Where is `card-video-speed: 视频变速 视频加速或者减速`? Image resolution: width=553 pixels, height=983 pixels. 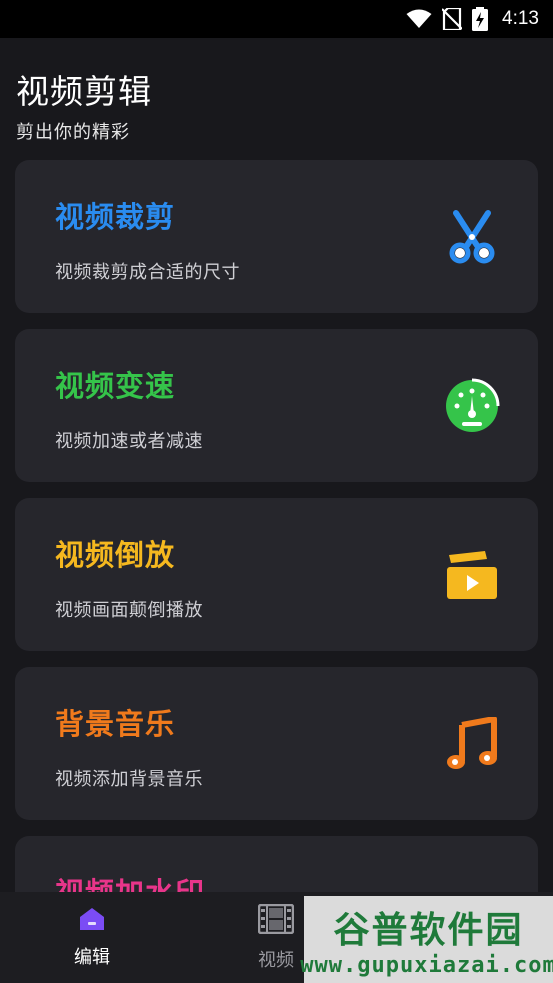
card-video-speed: 视频变速 视频加速或者减速 is located at coordinates (276, 405).